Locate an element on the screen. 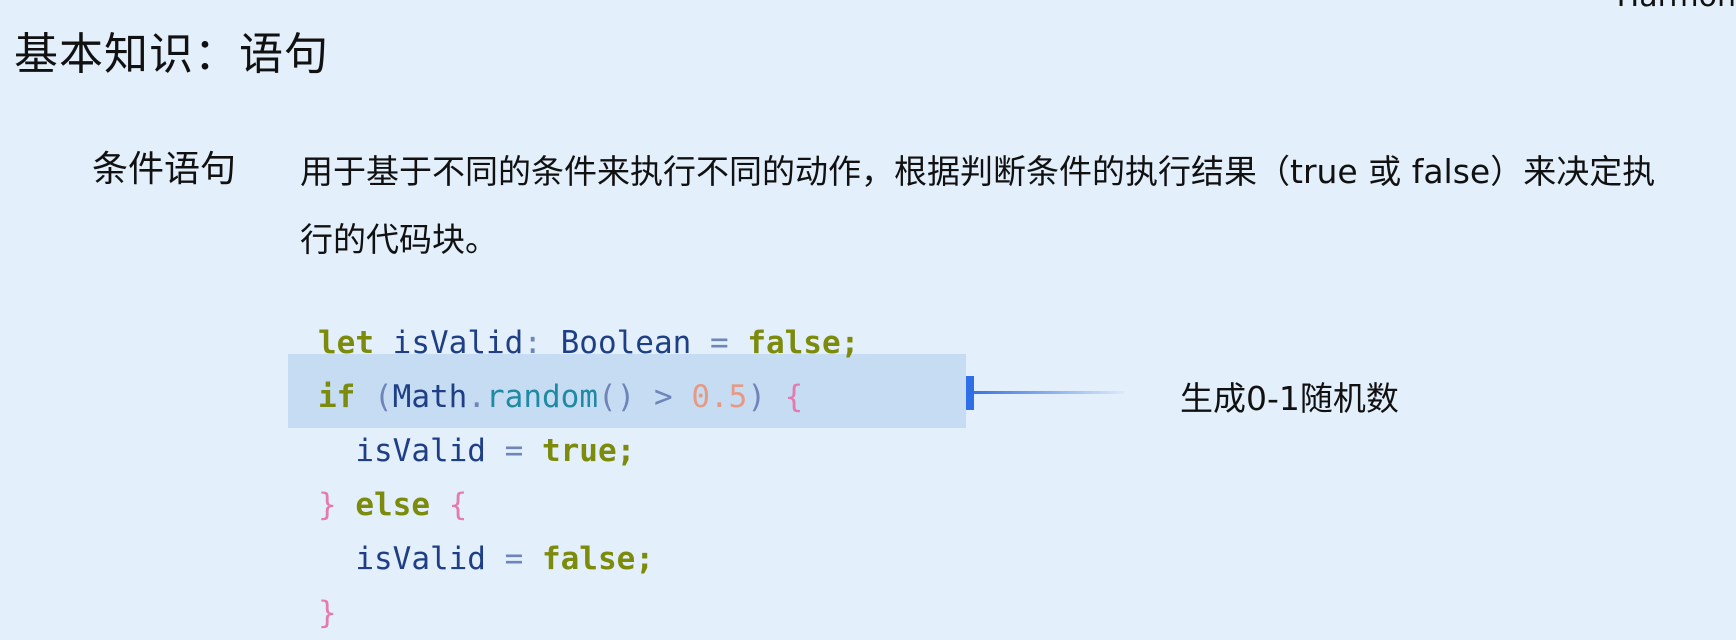  corner-watermark-text: Harmon is located at coordinates (1676, 6).